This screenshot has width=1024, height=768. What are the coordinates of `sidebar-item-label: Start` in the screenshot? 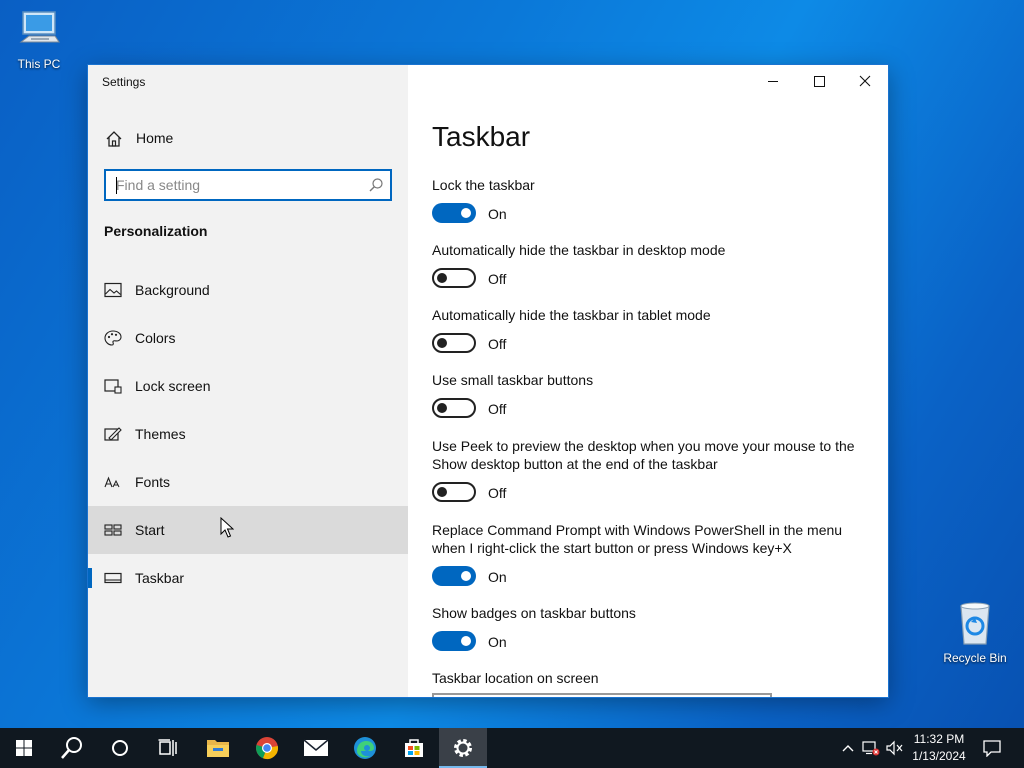 It's located at (150, 530).